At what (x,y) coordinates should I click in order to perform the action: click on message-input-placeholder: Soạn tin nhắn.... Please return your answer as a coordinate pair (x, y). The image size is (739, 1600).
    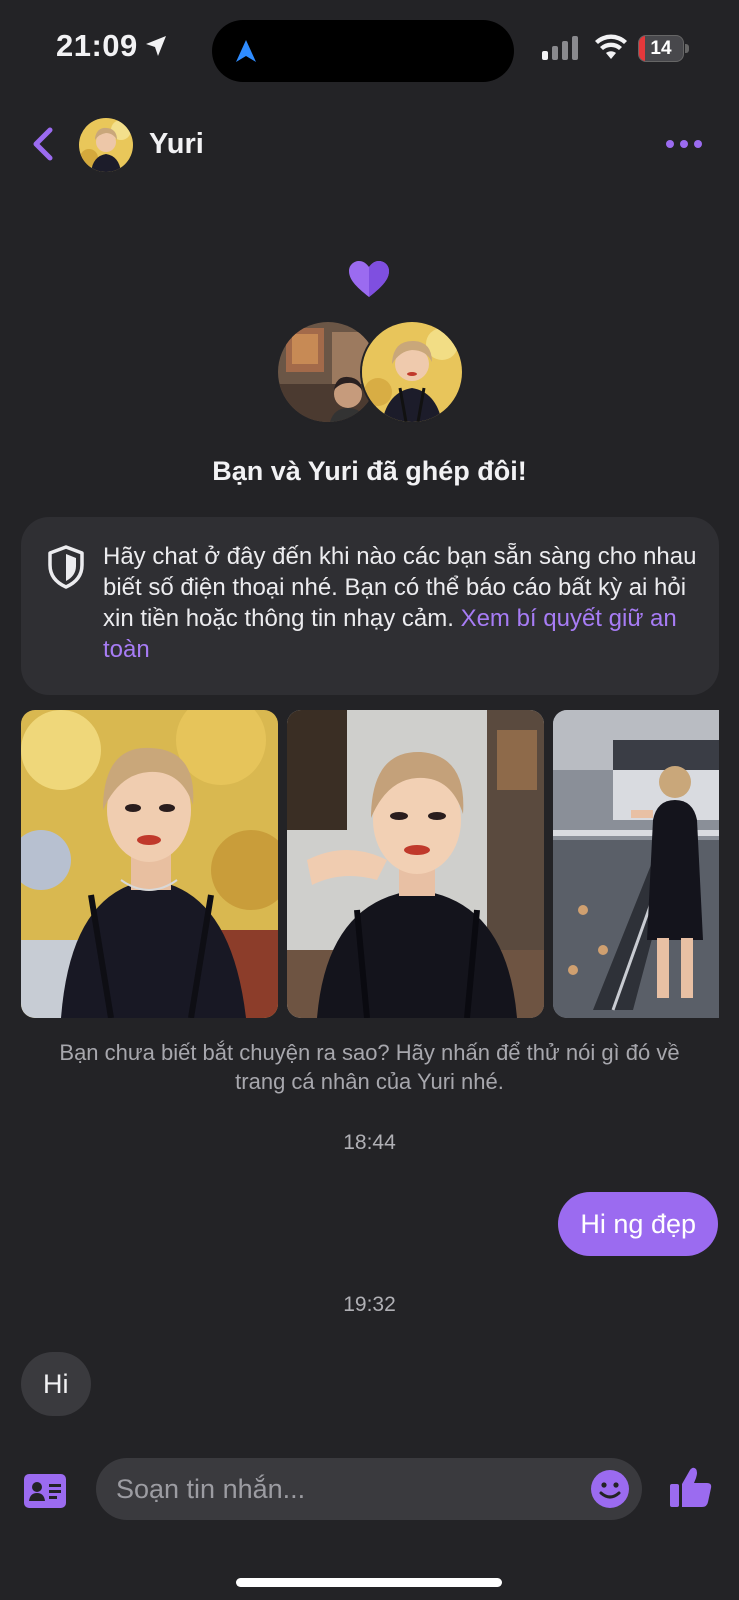
    Looking at the image, I should click on (210, 1489).